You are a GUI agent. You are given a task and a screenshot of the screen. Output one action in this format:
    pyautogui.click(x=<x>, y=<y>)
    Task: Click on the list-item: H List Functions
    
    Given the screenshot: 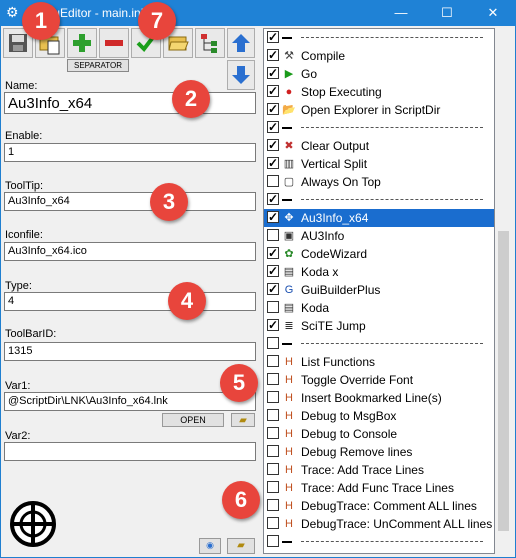 What is the action you would take?
    pyautogui.click(x=379, y=362)
    